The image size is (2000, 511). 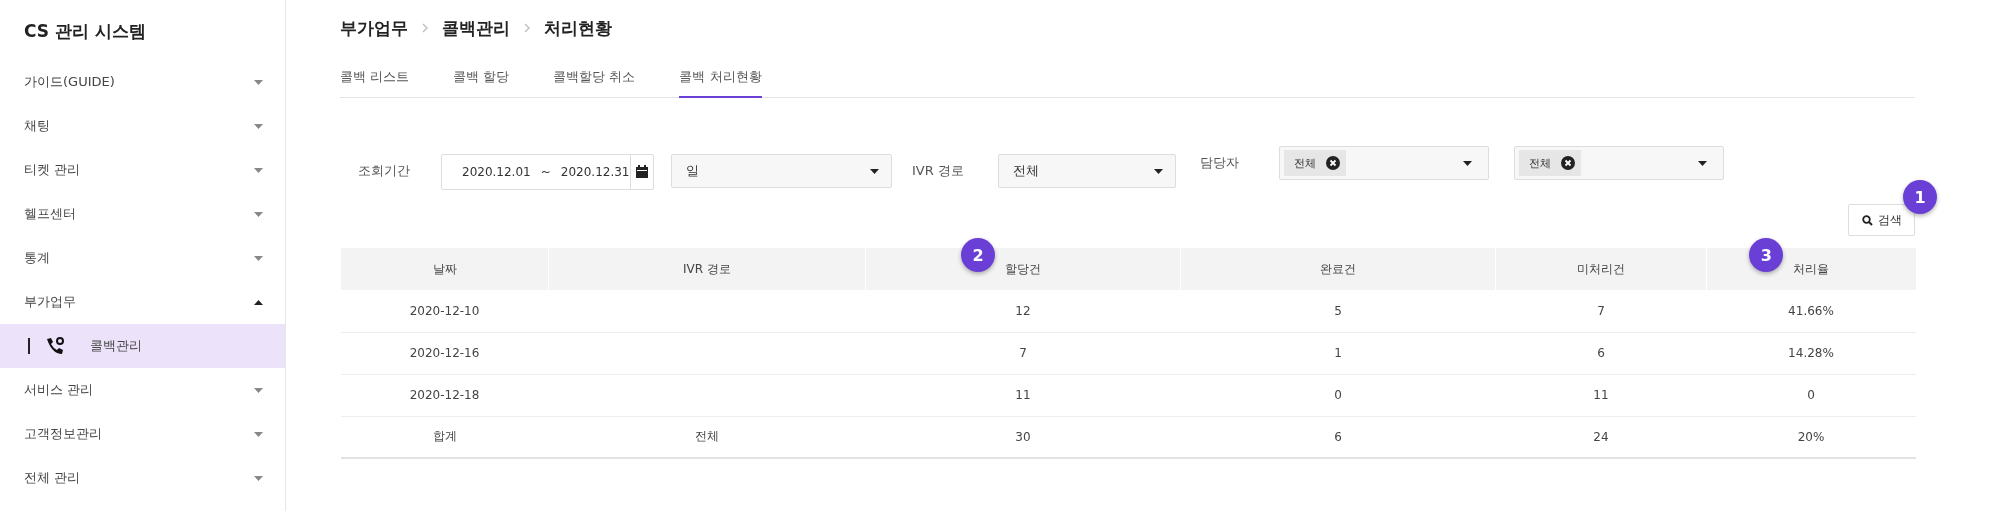 What do you see at coordinates (1881, 220) in the screenshot?
I see `search-button: 검색` at bounding box center [1881, 220].